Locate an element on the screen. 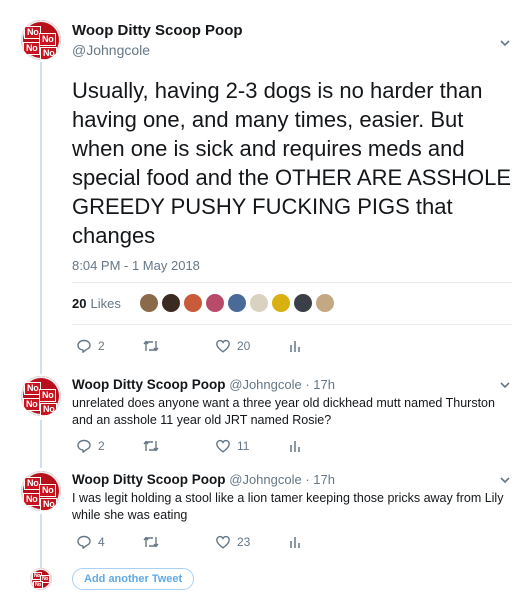 The width and height of the screenshot is (526, 600). main-tweet-header: Woop Ditty Scoop Poop @Johngcole is located at coordinates (157, 40).